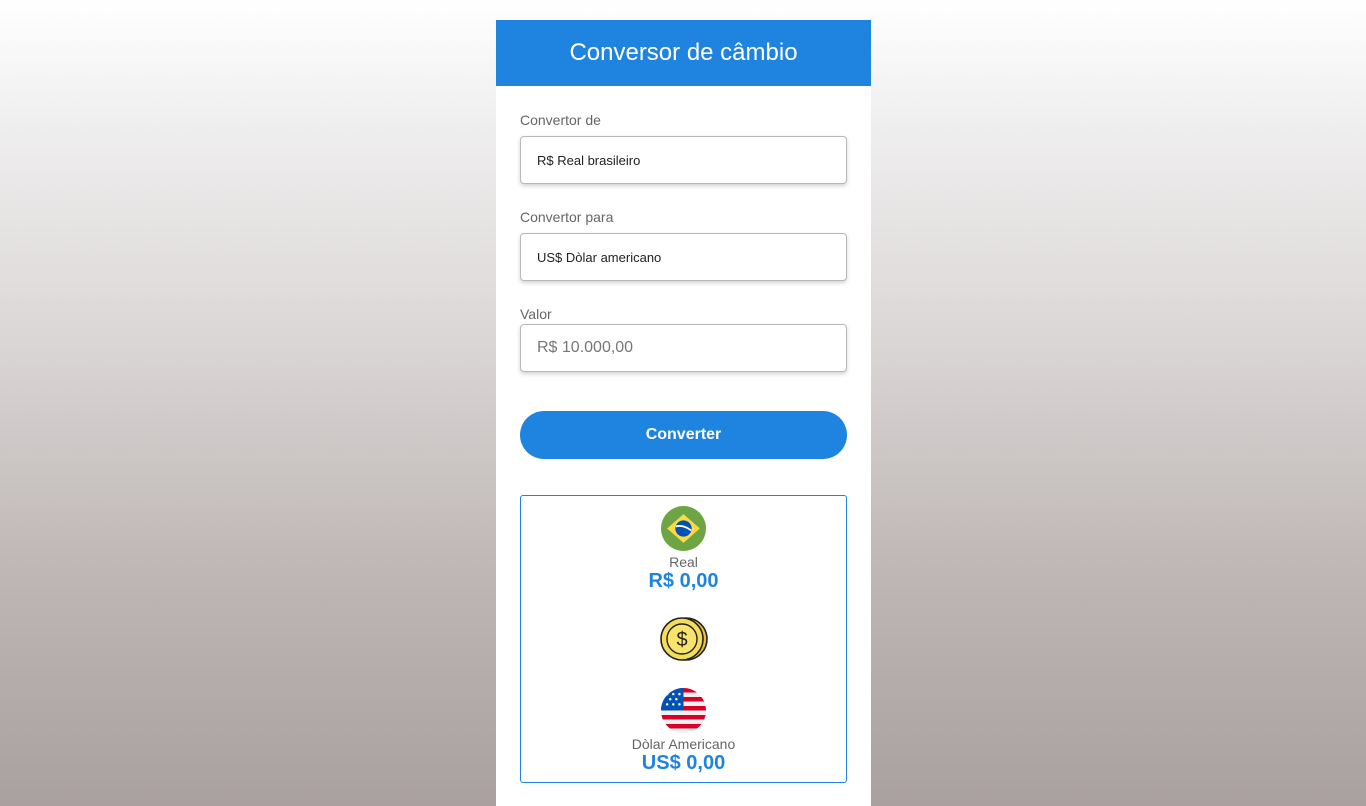 Image resolution: width=1366 pixels, height=806 pixels. I want to click on to-currency-label: Convertor para, so click(567, 217).